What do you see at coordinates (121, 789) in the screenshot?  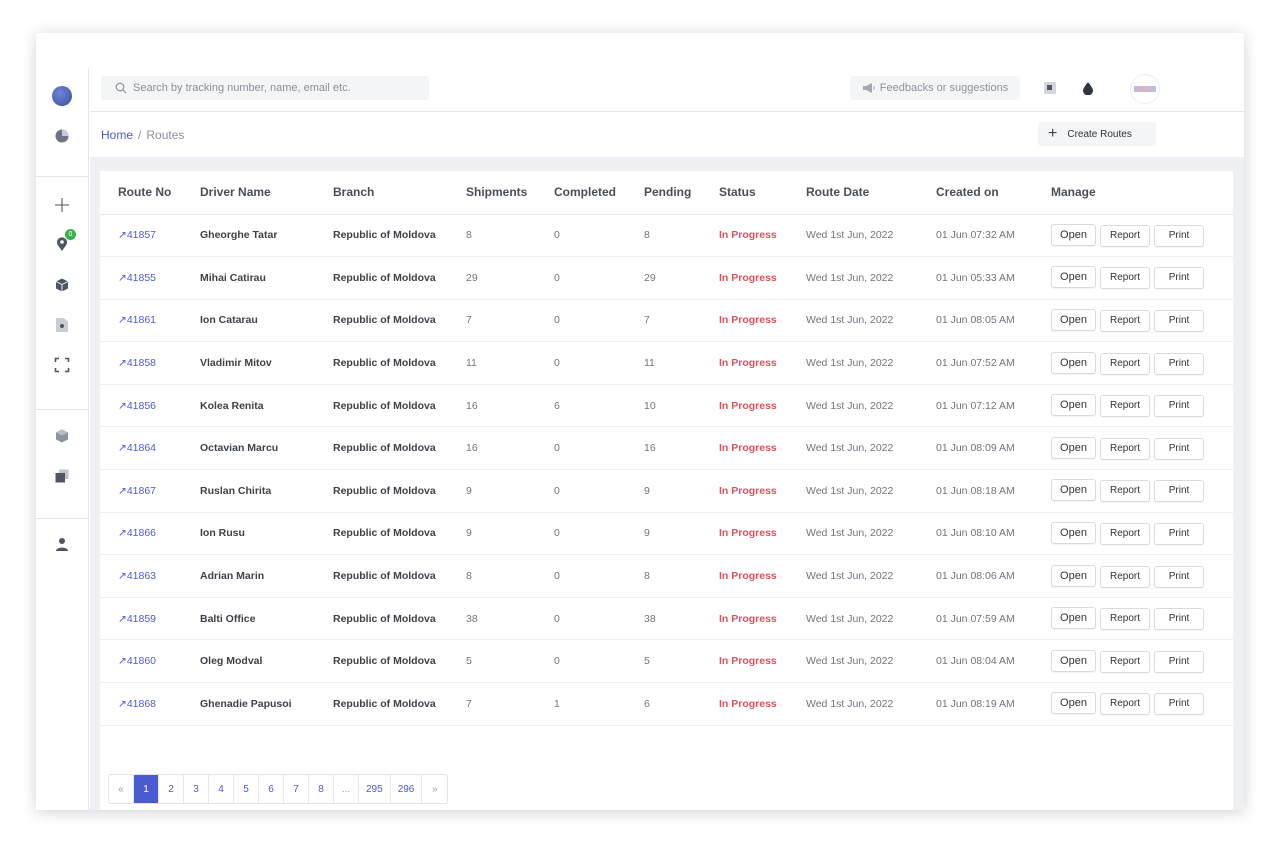 I see `pagination-prev: «` at bounding box center [121, 789].